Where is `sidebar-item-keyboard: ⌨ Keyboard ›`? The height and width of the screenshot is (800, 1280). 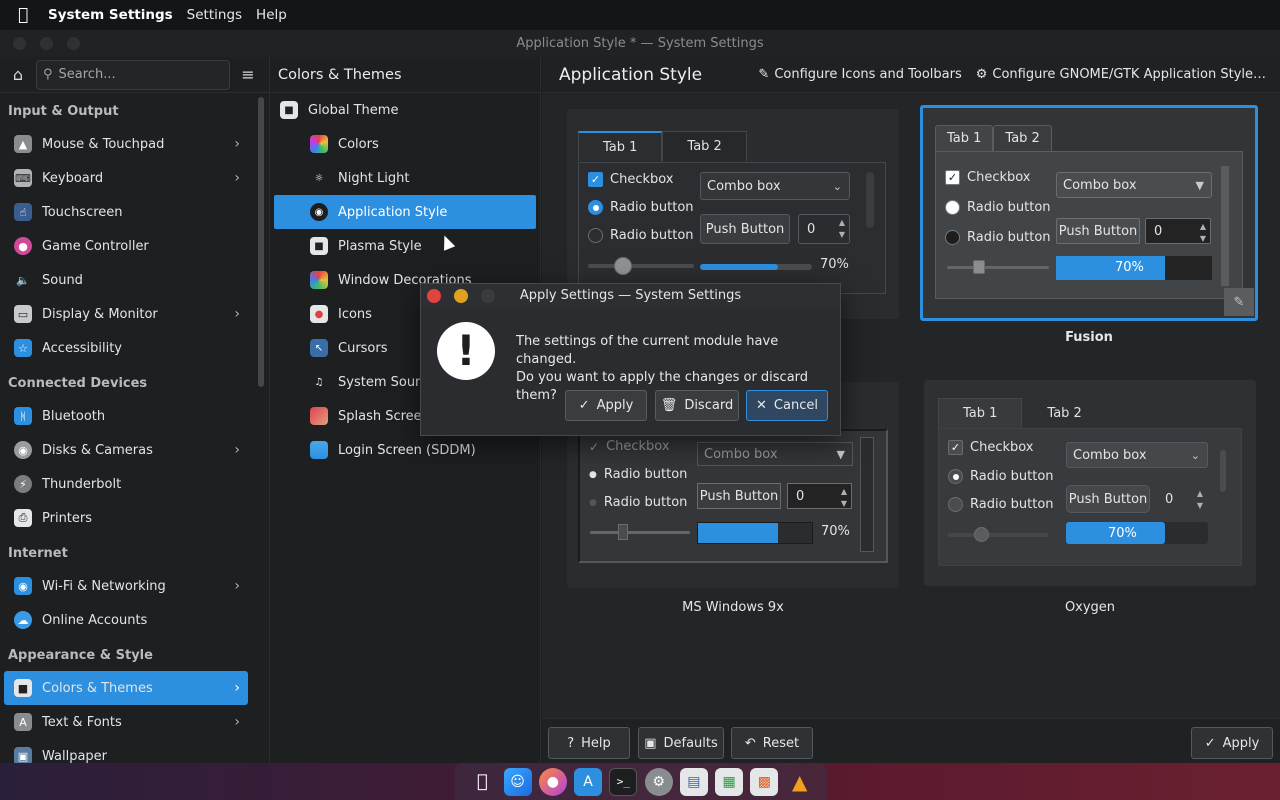 sidebar-item-keyboard: ⌨ Keyboard › is located at coordinates (126, 178).